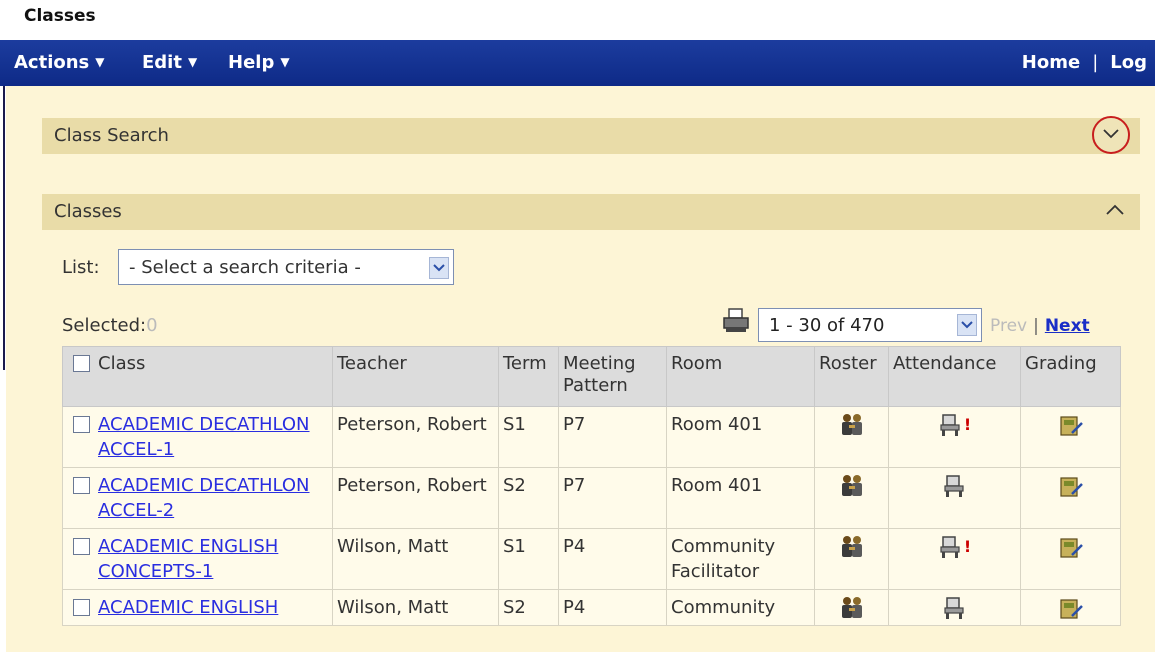  What do you see at coordinates (111, 135) in the screenshot?
I see `class-search-title: Class Search` at bounding box center [111, 135].